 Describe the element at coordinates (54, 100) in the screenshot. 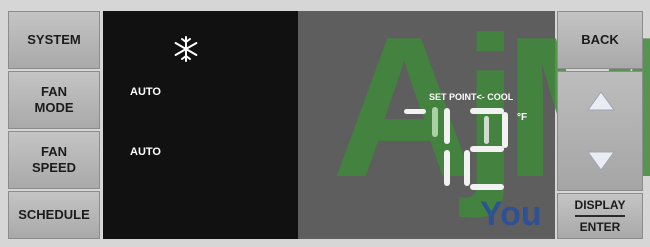

I see `fan-mode-button: FAN MODE` at that location.